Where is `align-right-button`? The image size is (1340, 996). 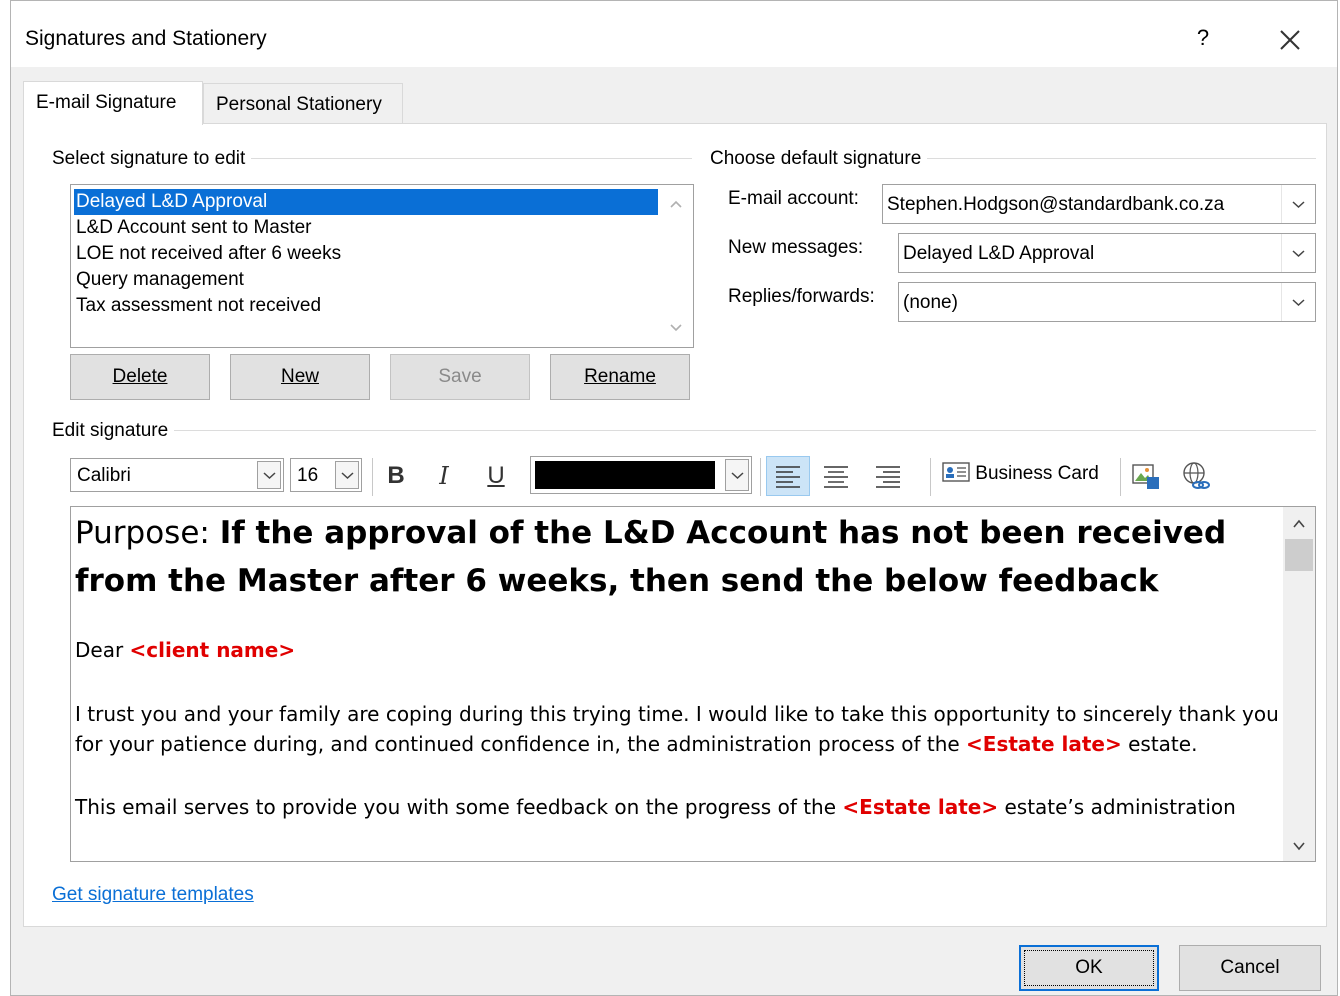
align-right-button is located at coordinates (888, 476).